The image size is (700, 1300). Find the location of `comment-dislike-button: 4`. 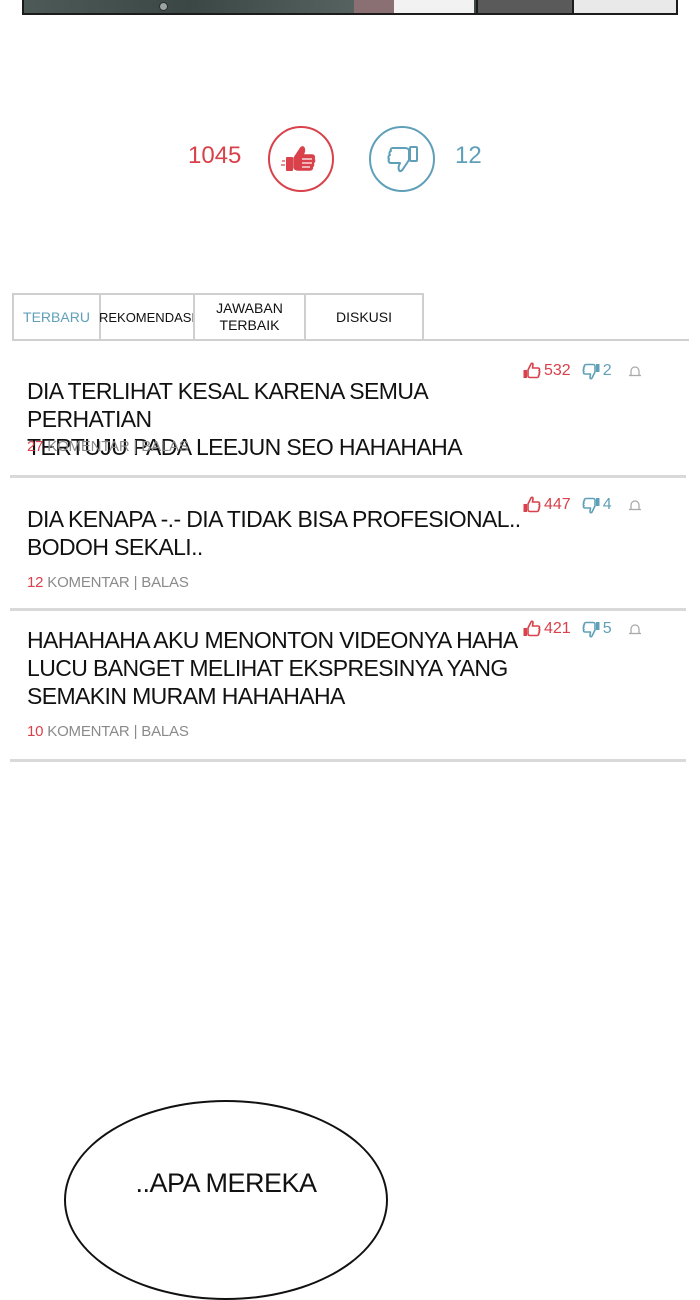

comment-dislike-button: 4 is located at coordinates (596, 505).